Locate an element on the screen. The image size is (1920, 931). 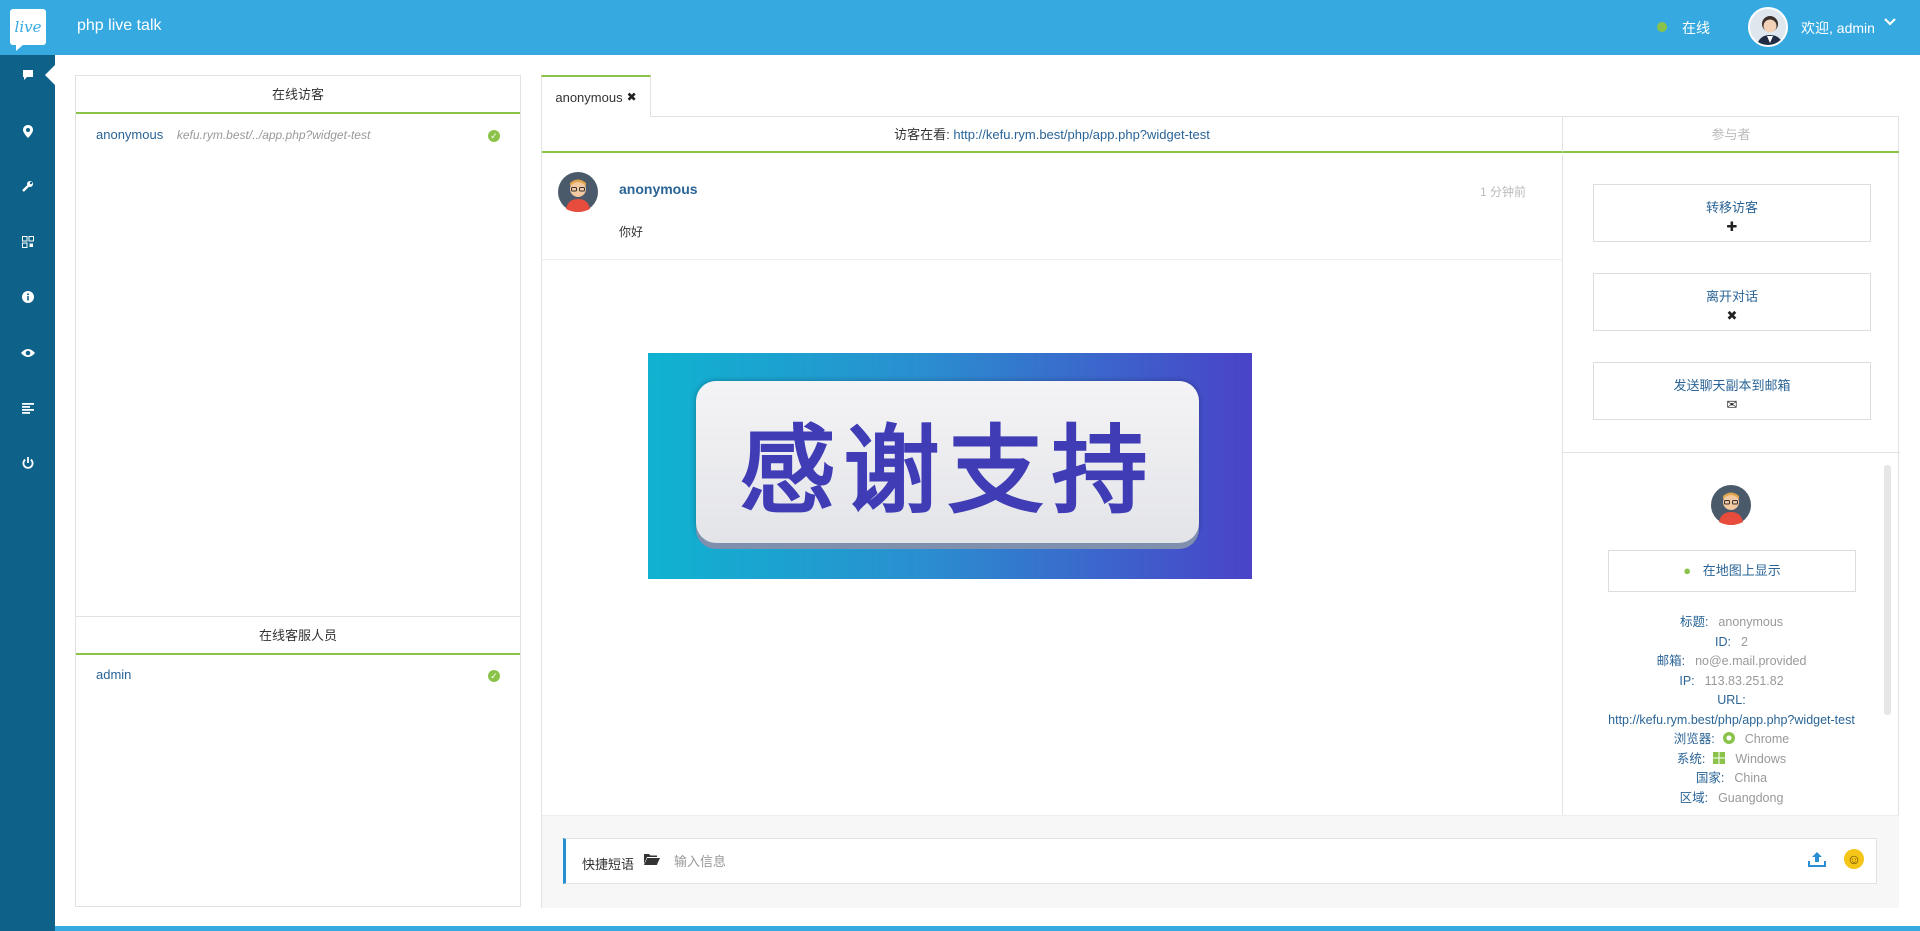
visitor-avatar is located at coordinates (578, 192).